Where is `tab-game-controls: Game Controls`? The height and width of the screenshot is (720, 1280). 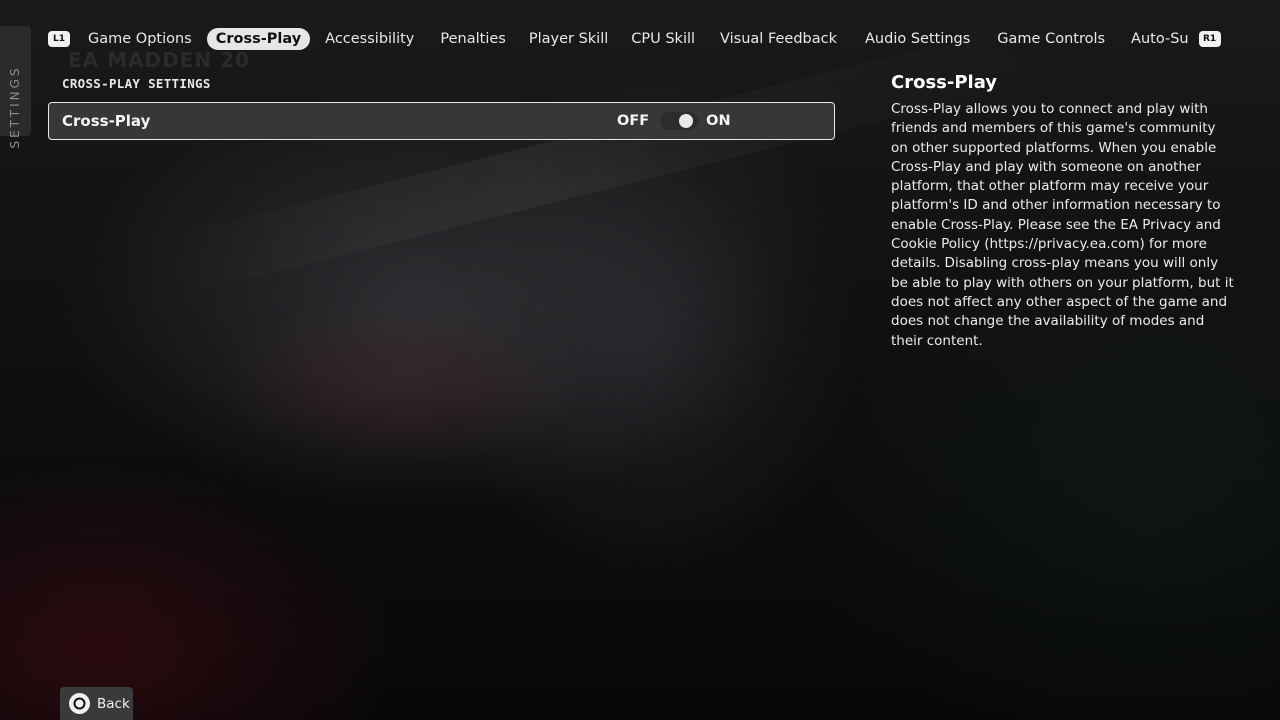 tab-game-controls: Game Controls is located at coordinates (1051, 39).